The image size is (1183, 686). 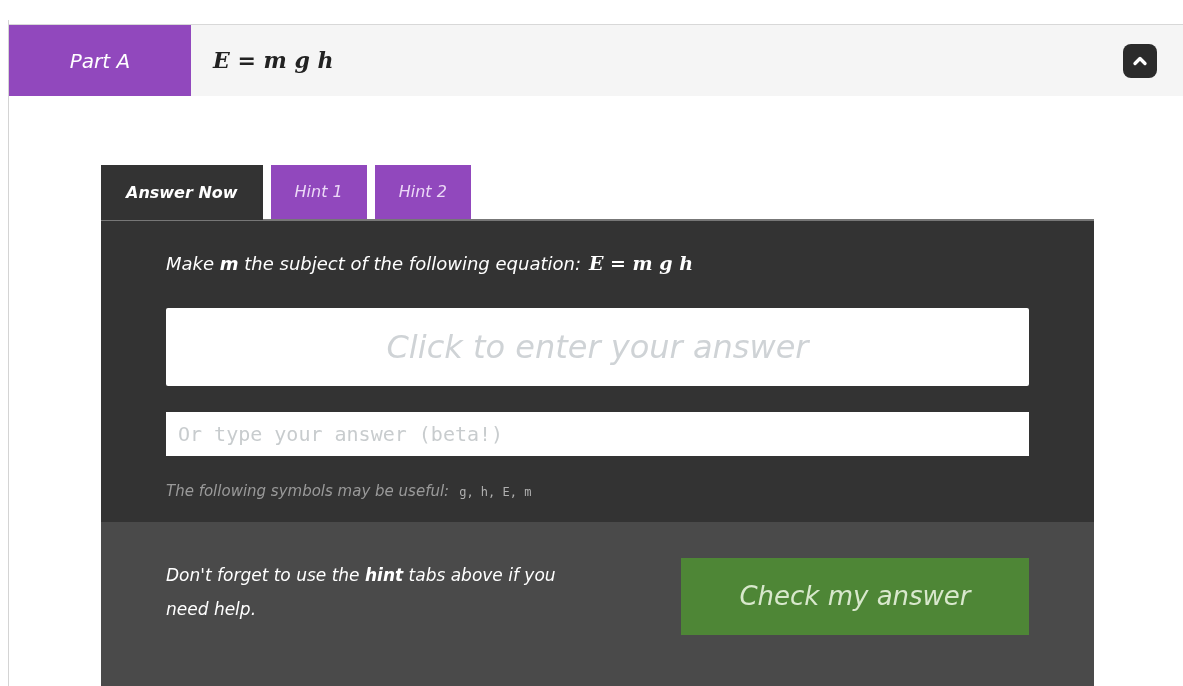 I want to click on part-equation: E = m g h, so click(x=273, y=60).